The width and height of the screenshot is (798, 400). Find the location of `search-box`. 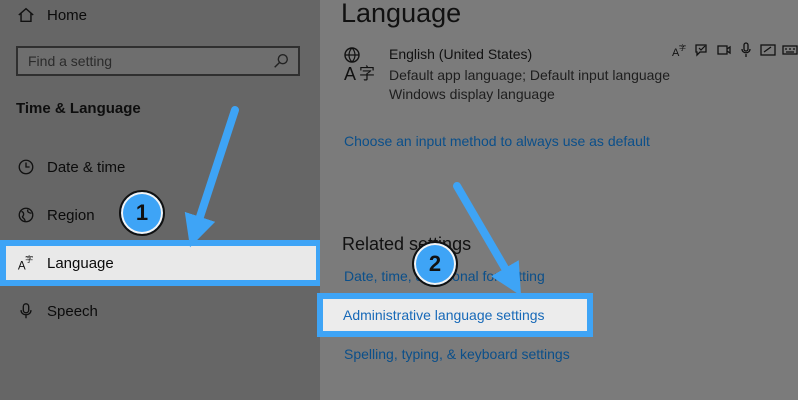

search-box is located at coordinates (158, 61).